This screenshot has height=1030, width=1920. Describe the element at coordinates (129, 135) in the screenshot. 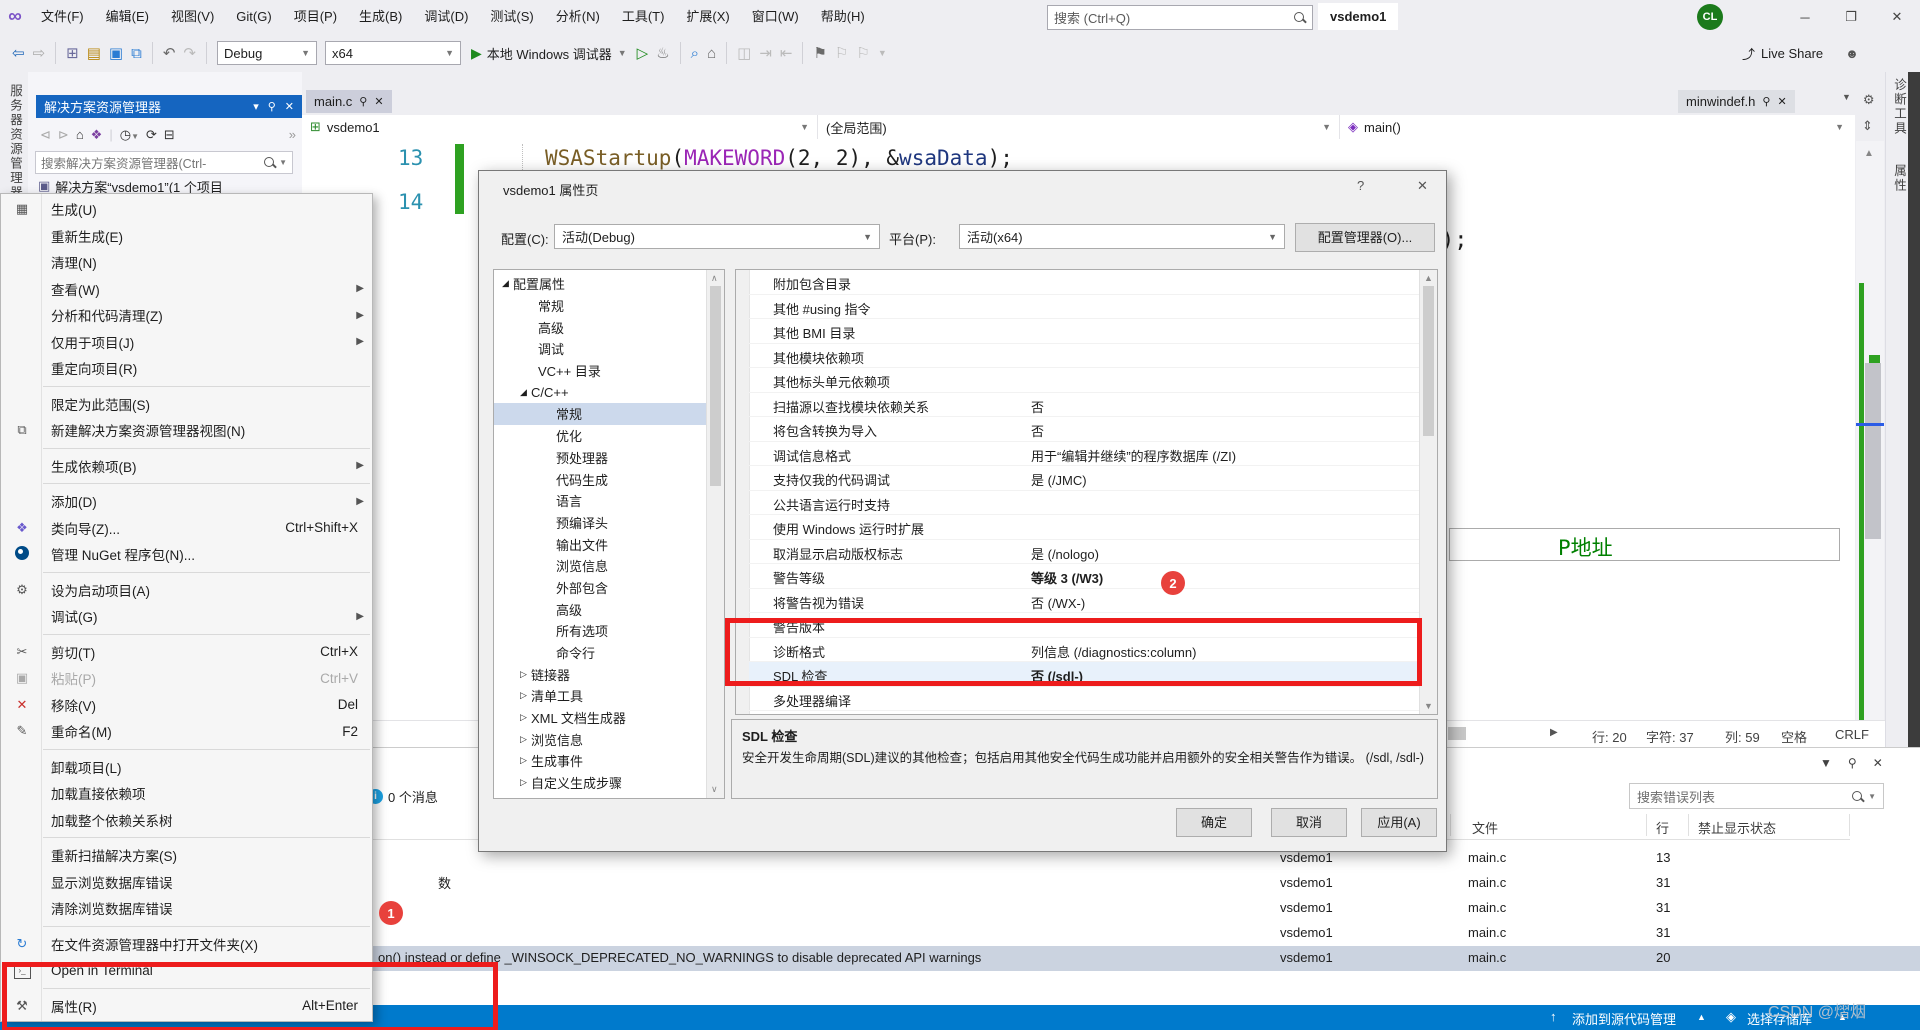

I see `pending-changes-filter-icon: ◷▼` at that location.